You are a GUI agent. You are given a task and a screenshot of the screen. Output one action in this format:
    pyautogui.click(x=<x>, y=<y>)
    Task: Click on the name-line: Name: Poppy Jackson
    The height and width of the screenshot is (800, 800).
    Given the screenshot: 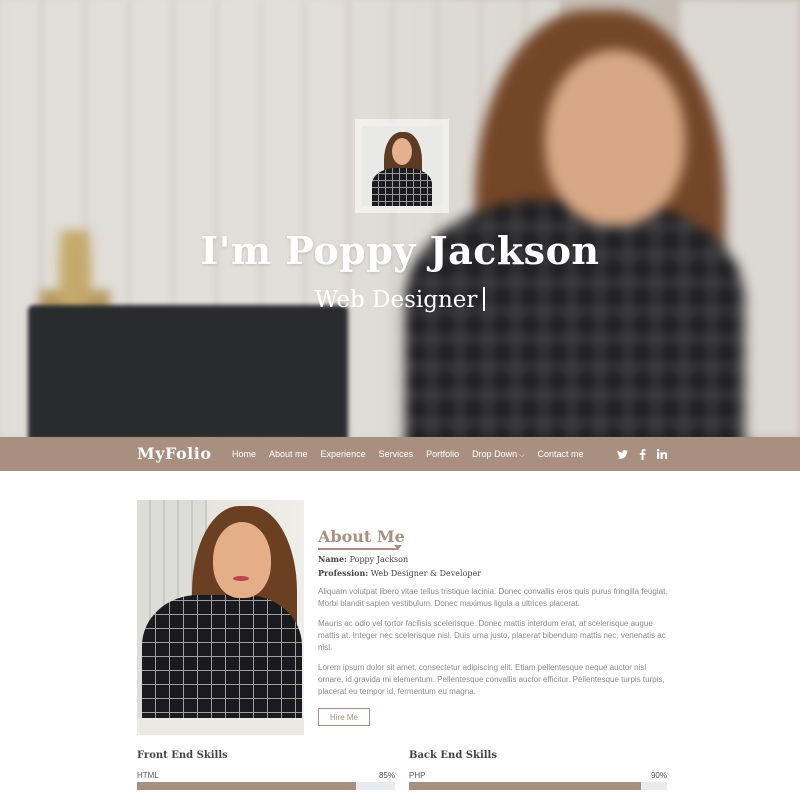 What is the action you would take?
    pyautogui.click(x=493, y=559)
    